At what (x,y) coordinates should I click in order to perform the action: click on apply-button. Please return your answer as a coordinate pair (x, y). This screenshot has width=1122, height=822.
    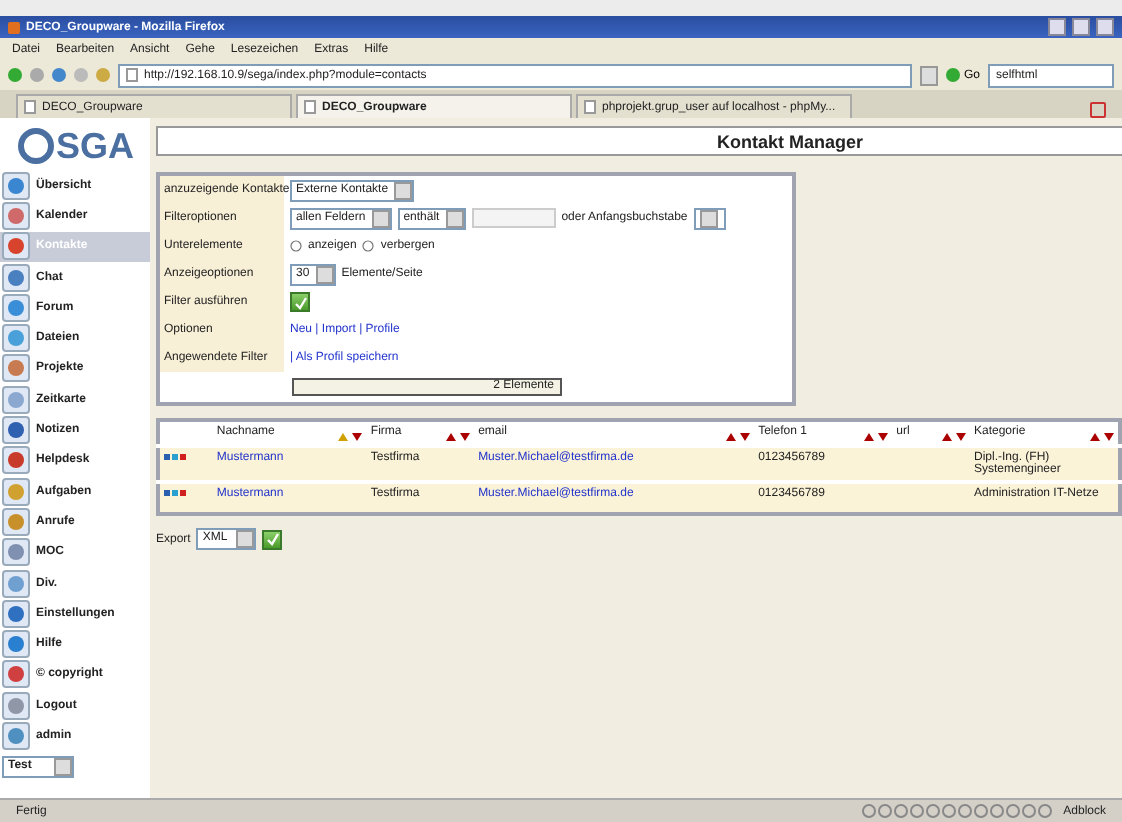
    Looking at the image, I should click on (300, 302).